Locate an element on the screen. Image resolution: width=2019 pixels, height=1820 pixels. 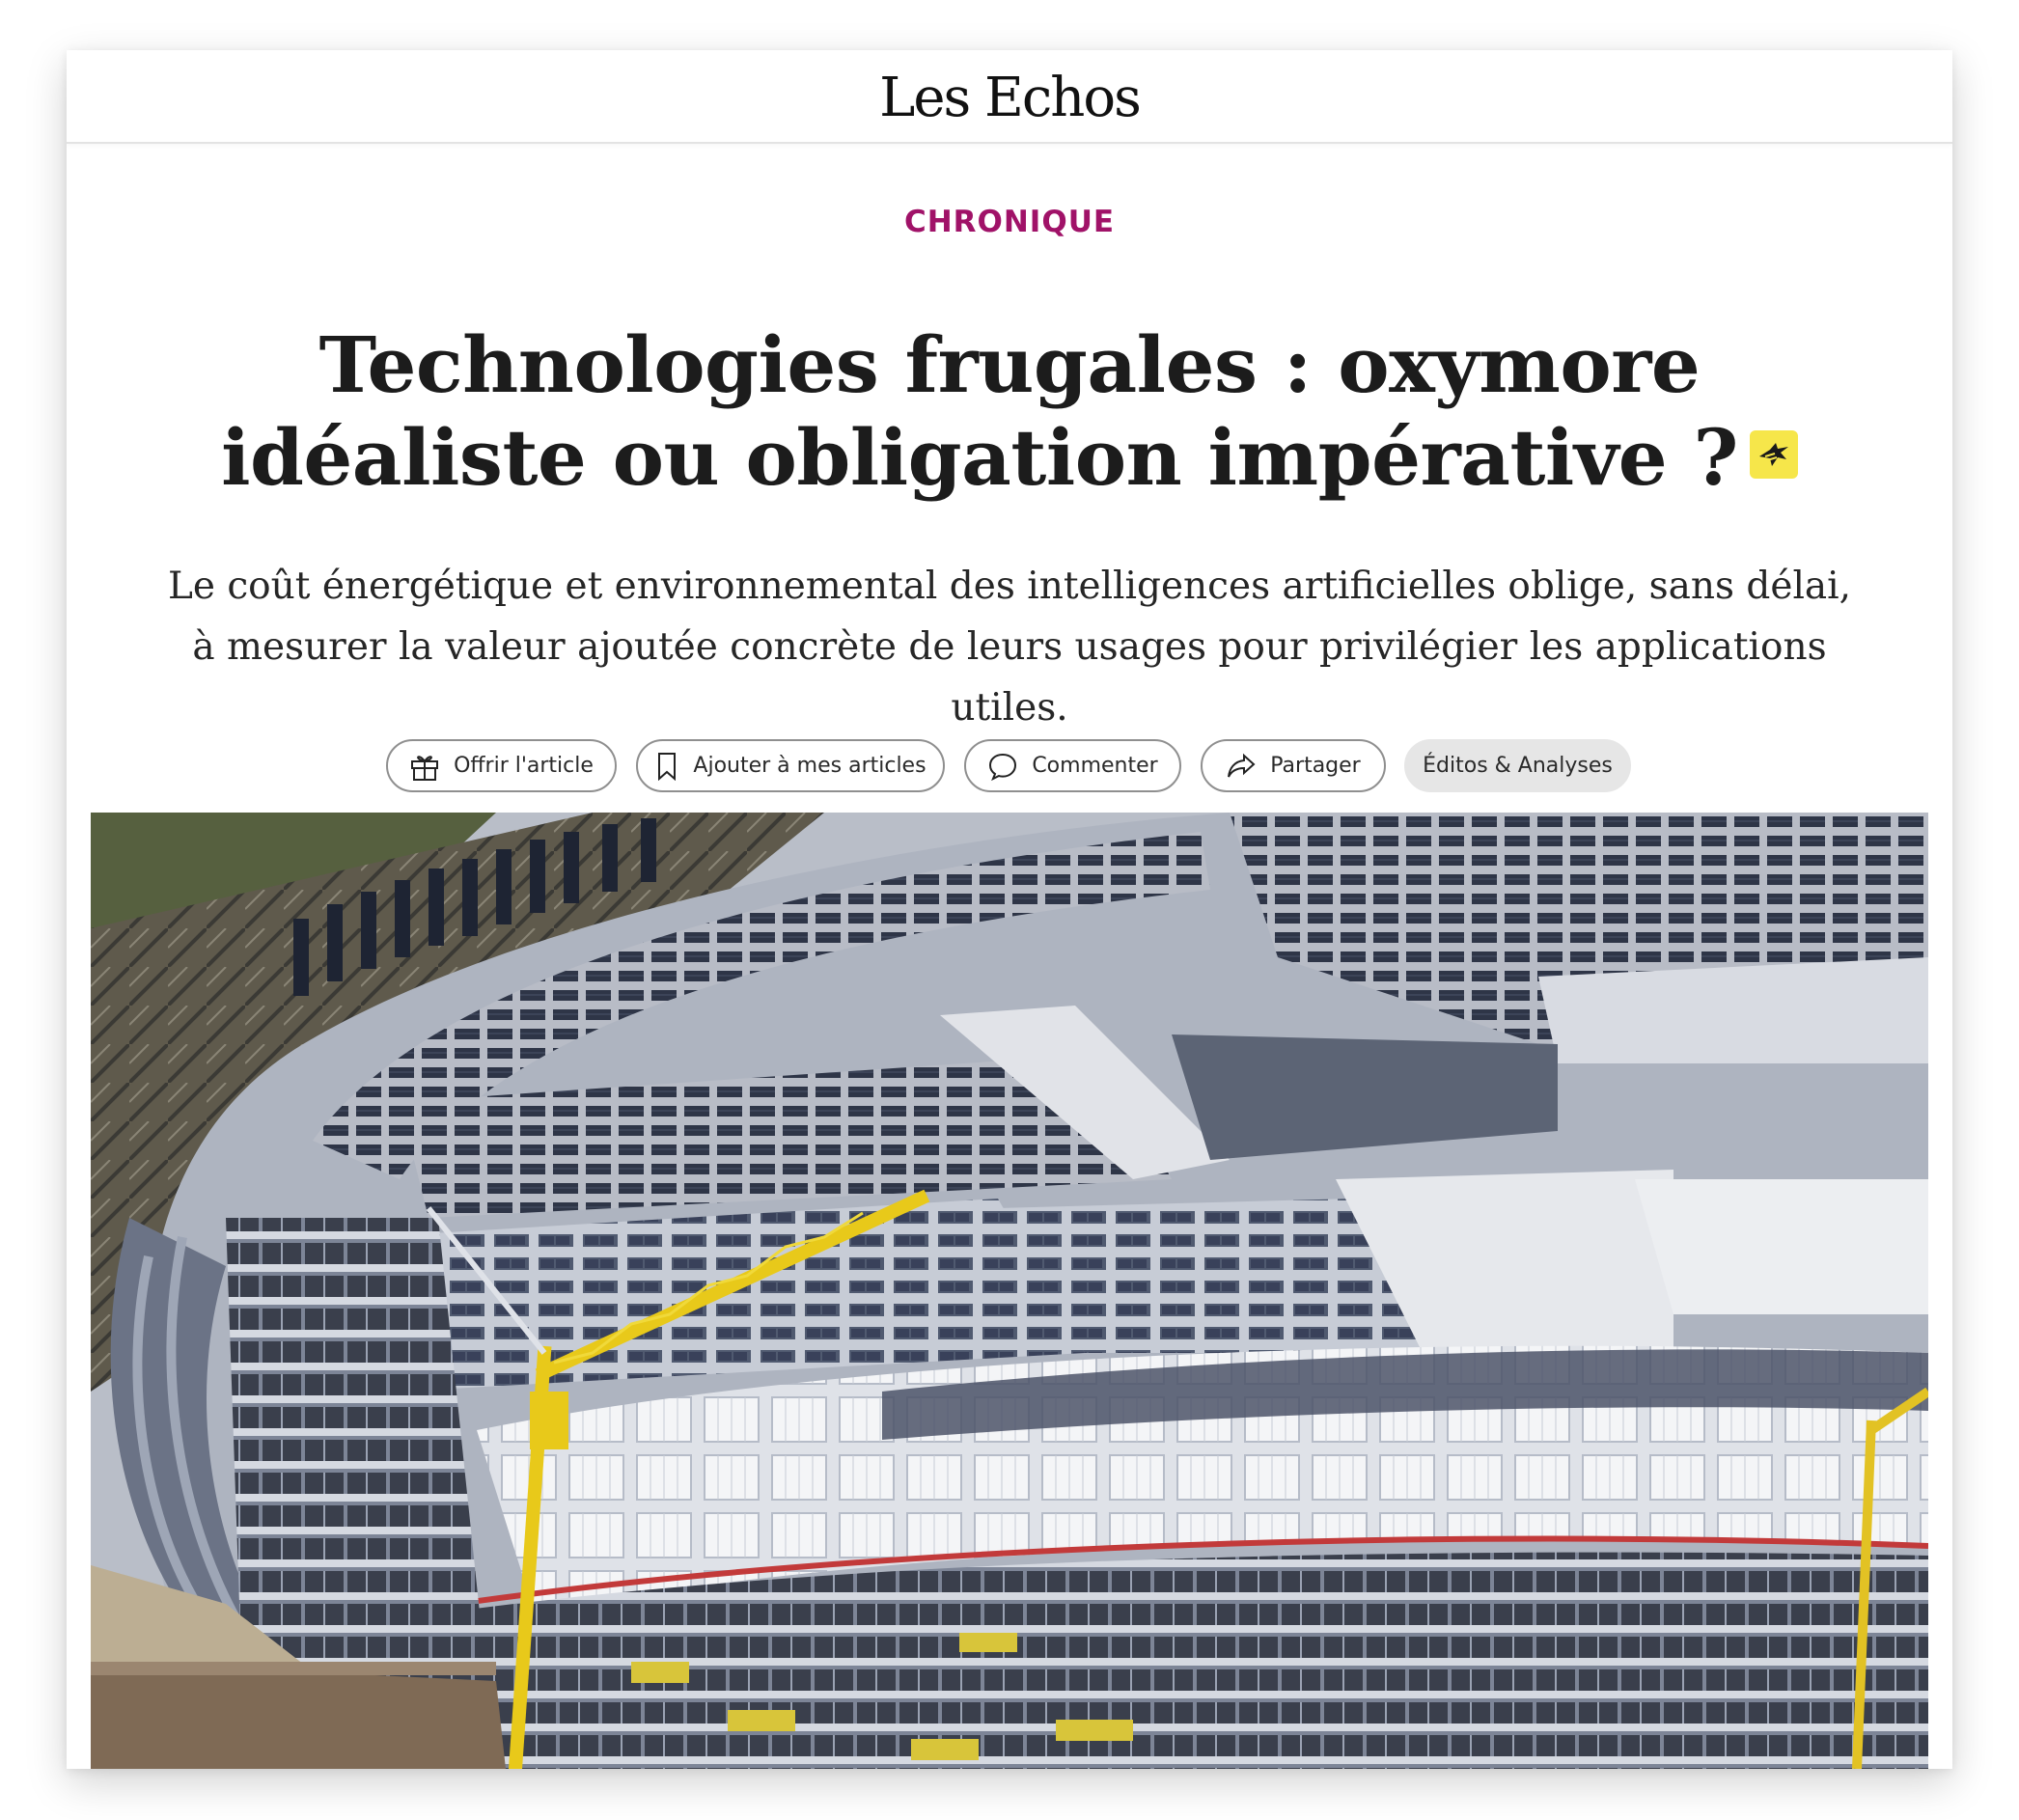
save-article-button: Ajouter à mes articles is located at coordinates (791, 765).